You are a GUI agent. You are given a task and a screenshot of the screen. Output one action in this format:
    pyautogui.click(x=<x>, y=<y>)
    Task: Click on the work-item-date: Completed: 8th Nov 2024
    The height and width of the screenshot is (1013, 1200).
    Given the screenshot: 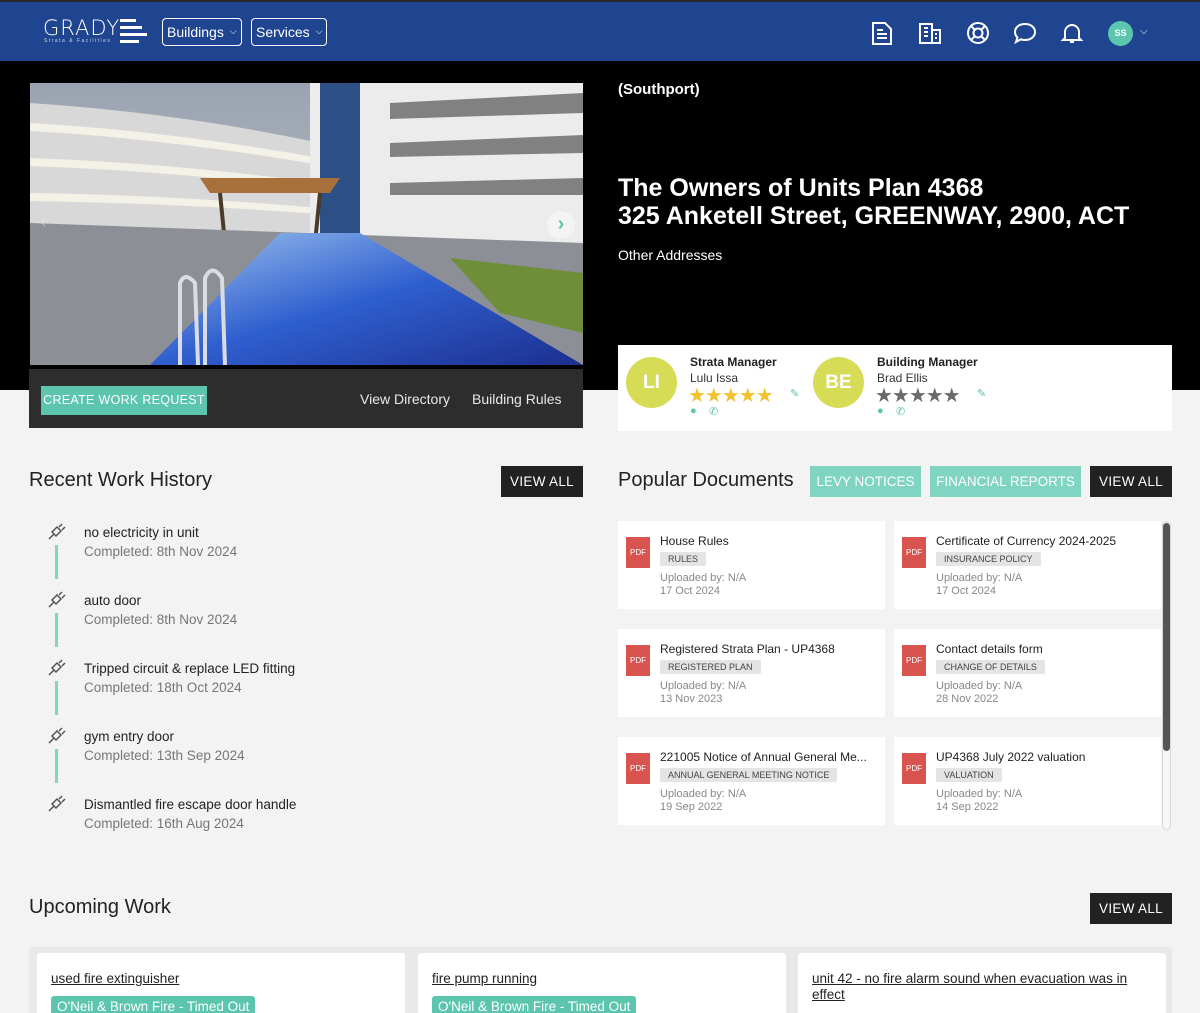 What is the action you would take?
    pyautogui.click(x=161, y=551)
    